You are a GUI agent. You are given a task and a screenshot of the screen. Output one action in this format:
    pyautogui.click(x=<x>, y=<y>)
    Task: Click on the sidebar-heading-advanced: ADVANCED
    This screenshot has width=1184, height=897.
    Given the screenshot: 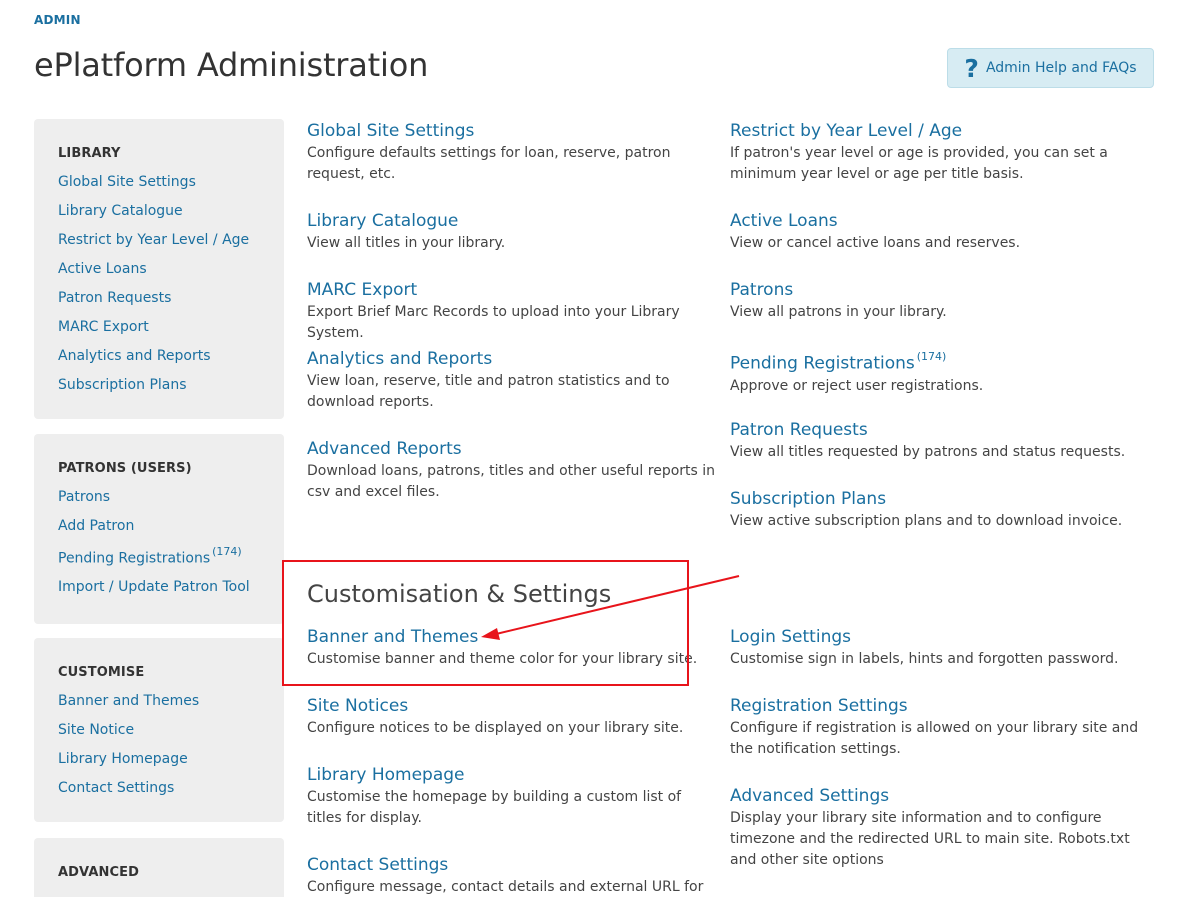 What is the action you would take?
    pyautogui.click(x=98, y=872)
    